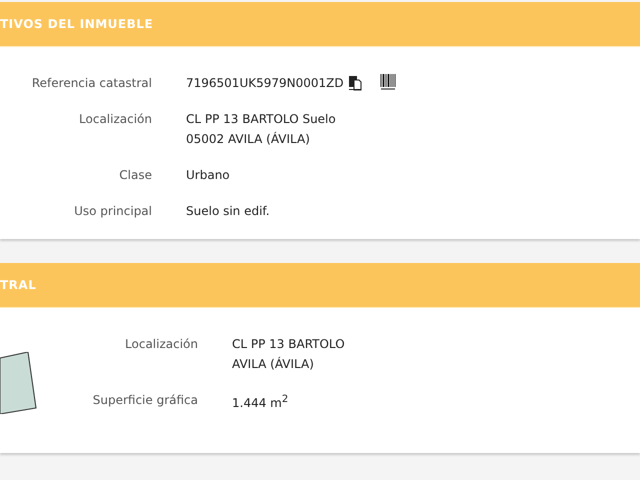 The height and width of the screenshot is (480, 640). Describe the element at coordinates (388, 82) in the screenshot. I see `barcode-icon` at that location.